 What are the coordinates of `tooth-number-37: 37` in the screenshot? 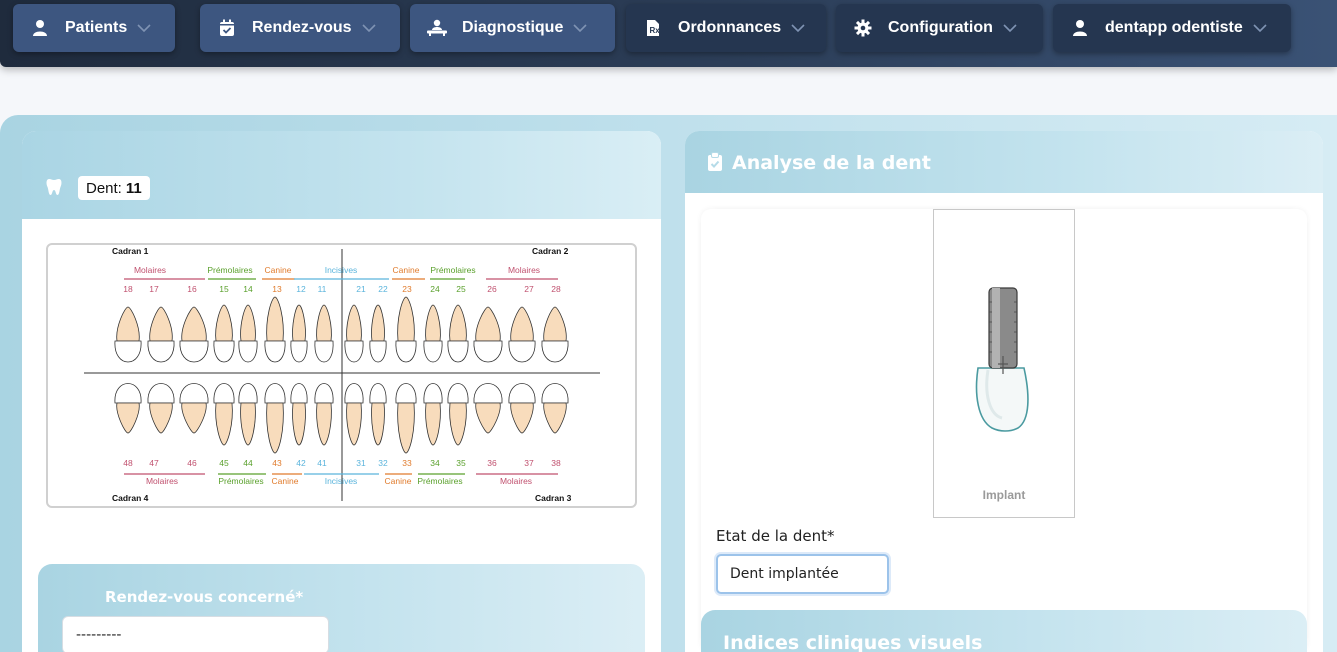 It's located at (529, 463).